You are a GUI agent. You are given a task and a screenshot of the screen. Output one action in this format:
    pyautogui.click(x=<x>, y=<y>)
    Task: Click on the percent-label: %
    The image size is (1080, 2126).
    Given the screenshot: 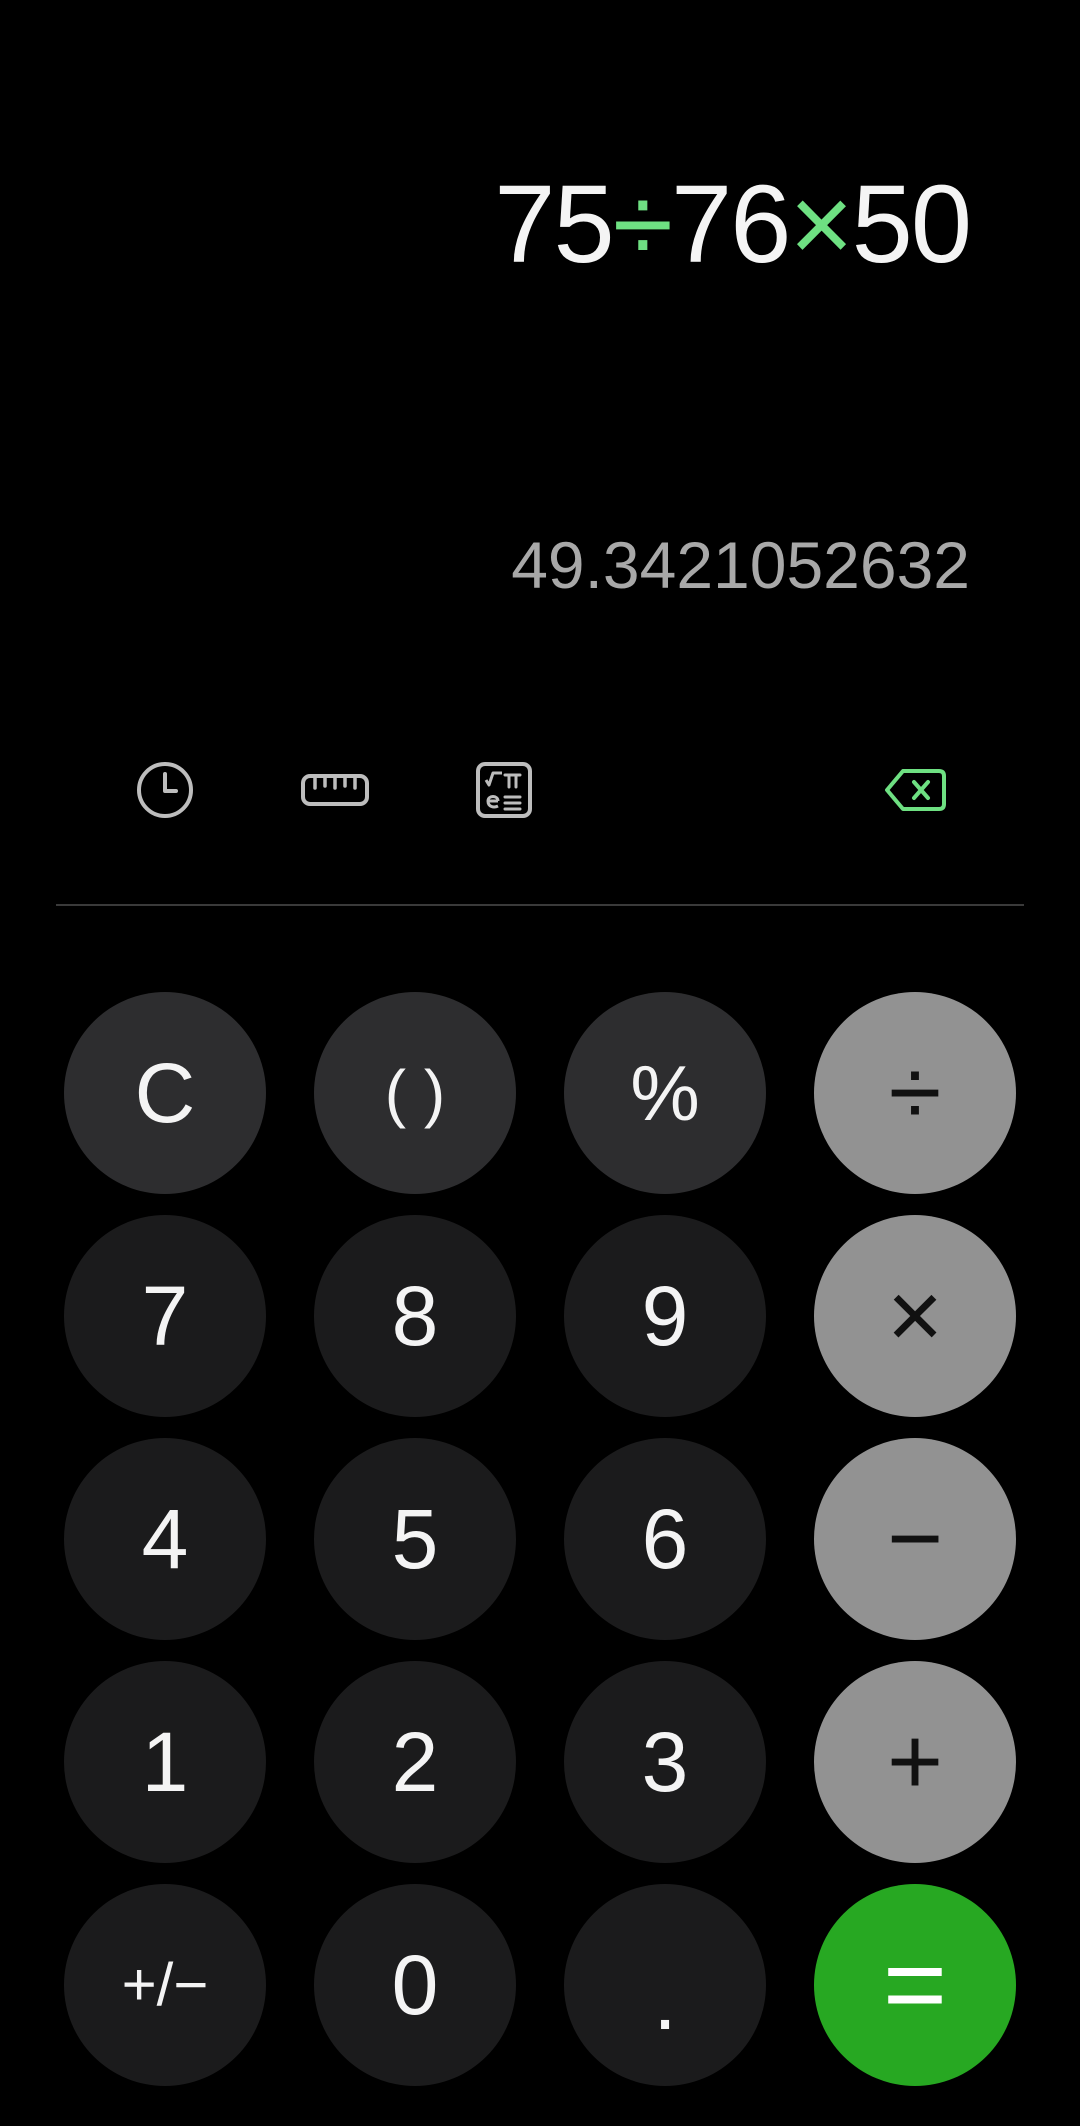 What is the action you would take?
    pyautogui.click(x=665, y=1093)
    